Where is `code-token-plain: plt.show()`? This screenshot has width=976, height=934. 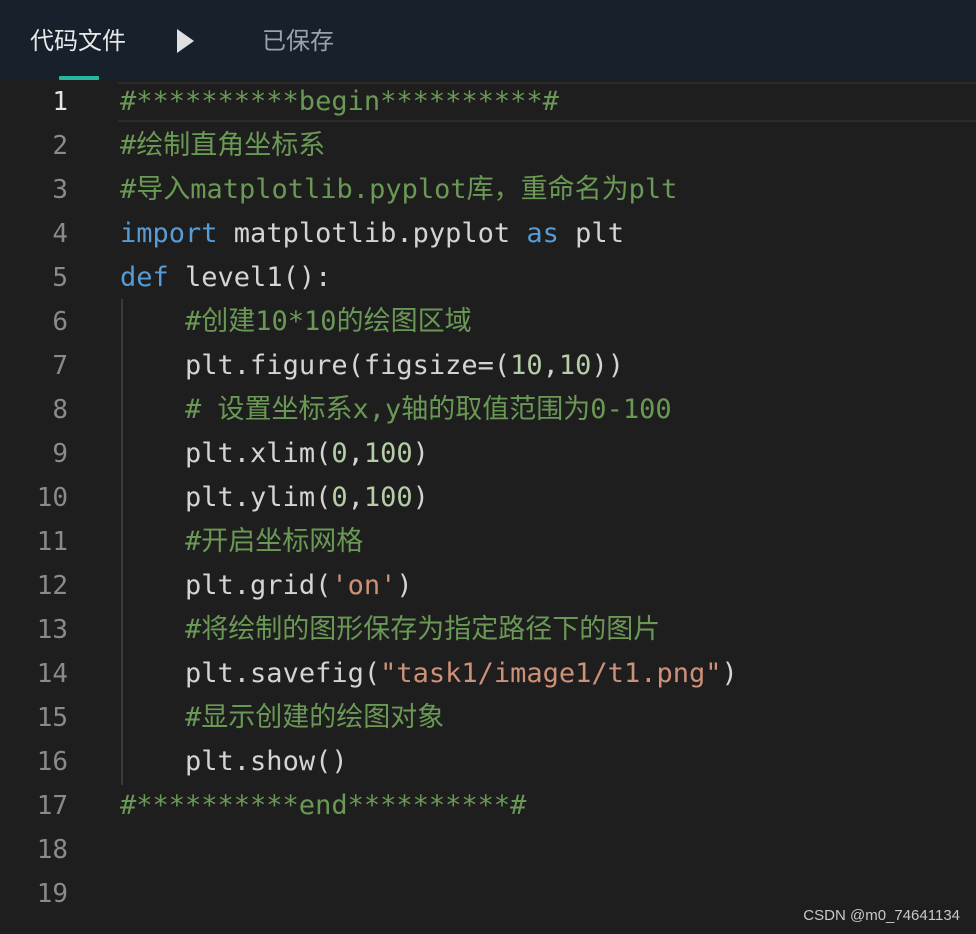 code-token-plain: plt.show() is located at coordinates (266, 761).